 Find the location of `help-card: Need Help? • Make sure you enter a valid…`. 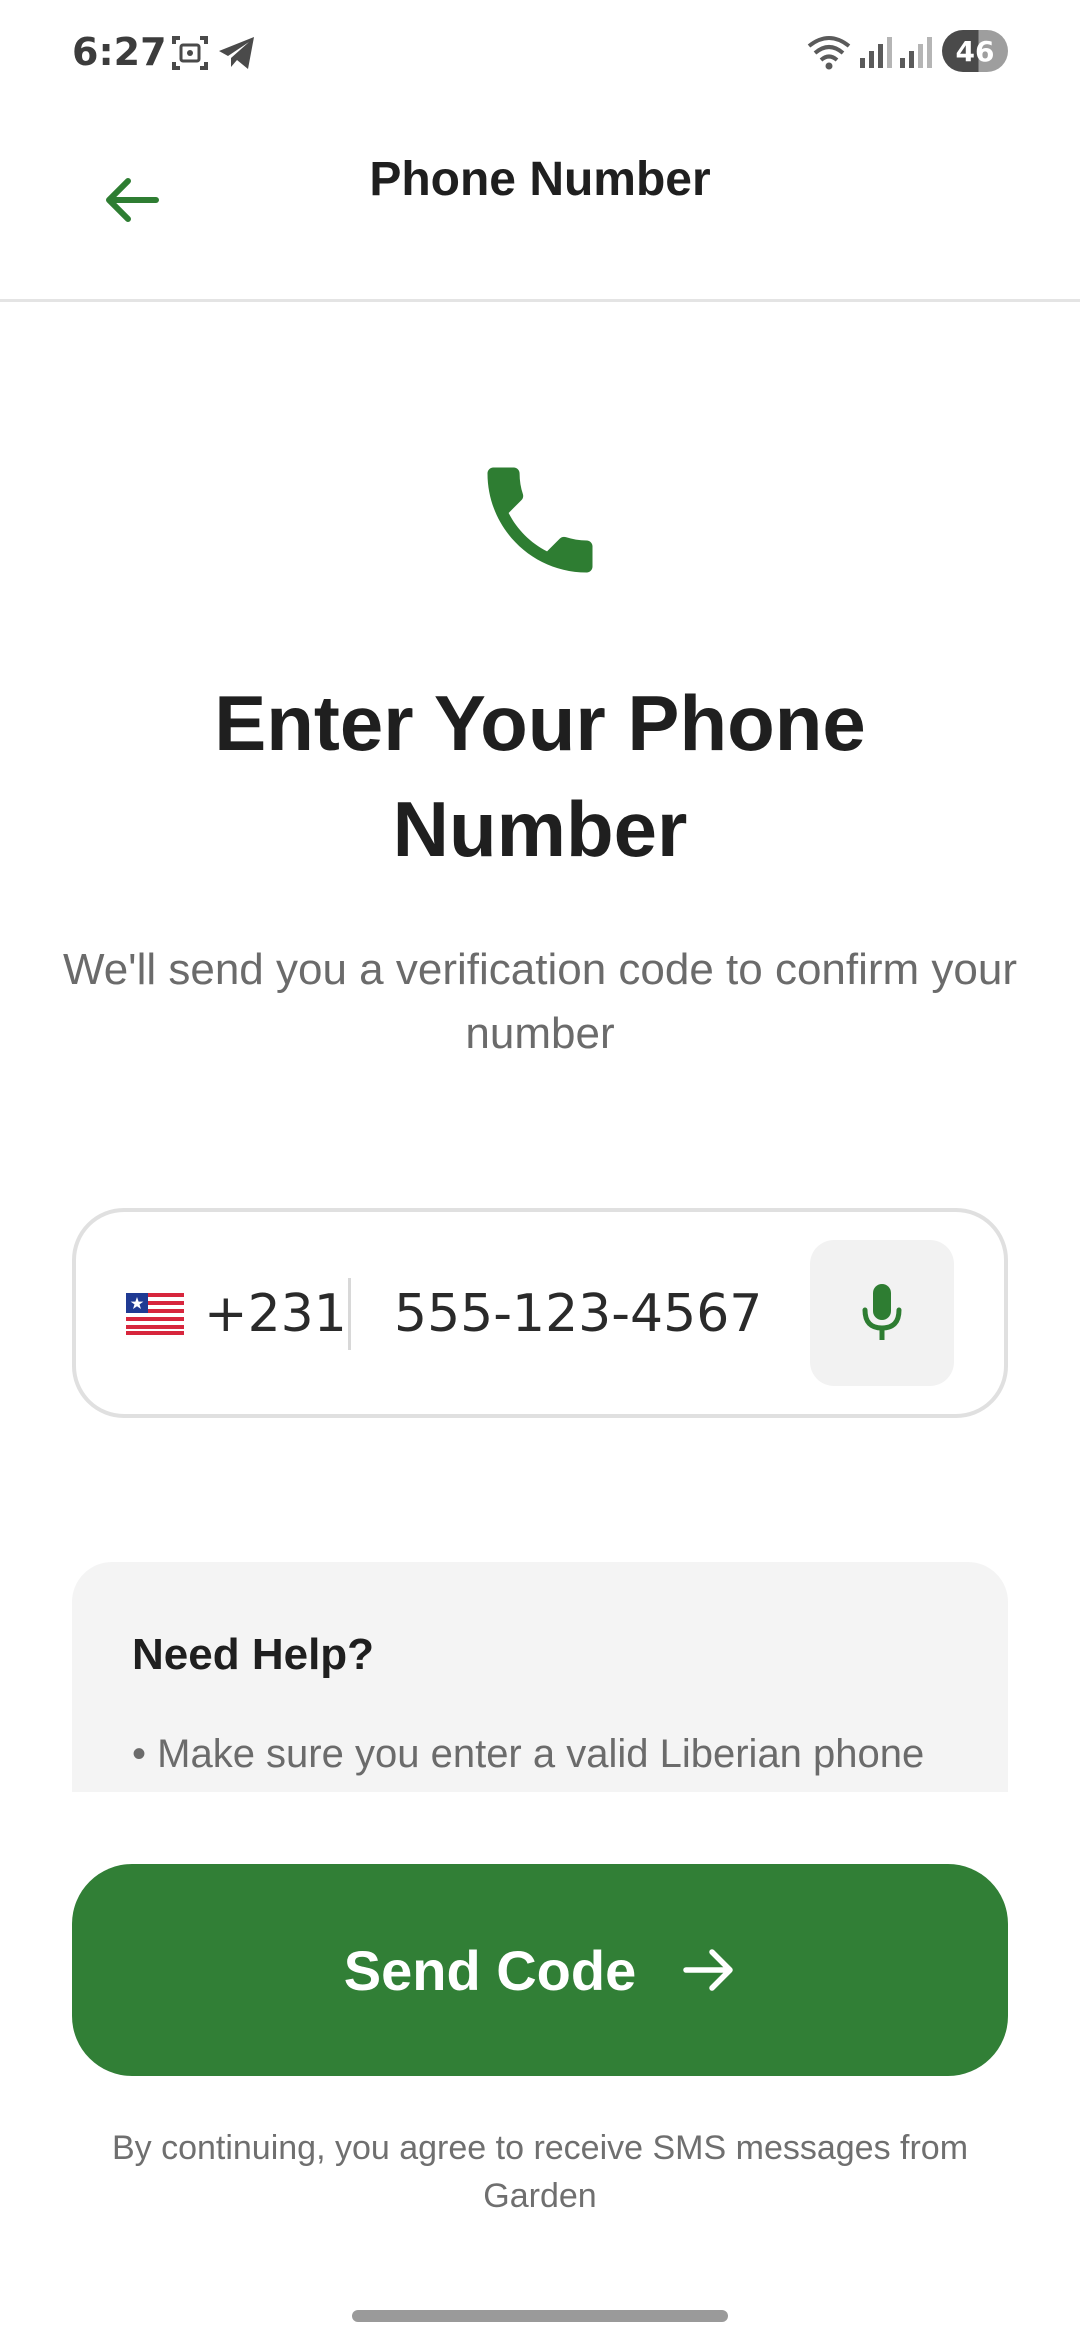

help-card: Need Help? • Make sure you enter a valid… is located at coordinates (540, 1677).